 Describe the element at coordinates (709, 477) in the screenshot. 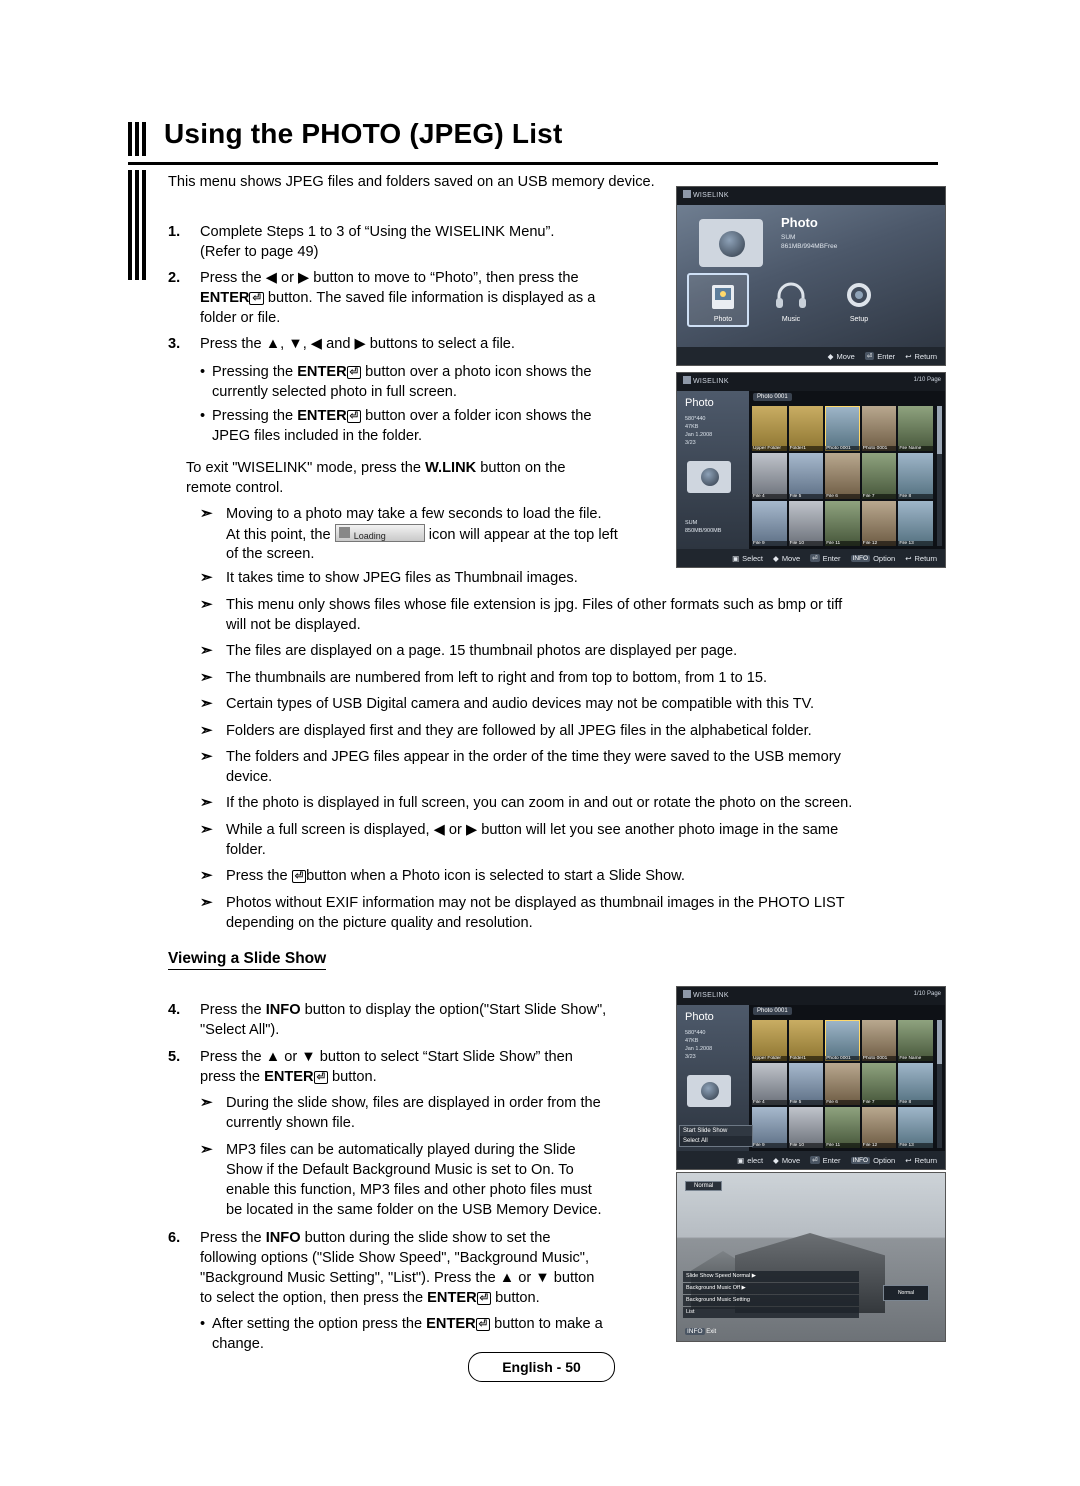

I see `camera-icon` at that location.